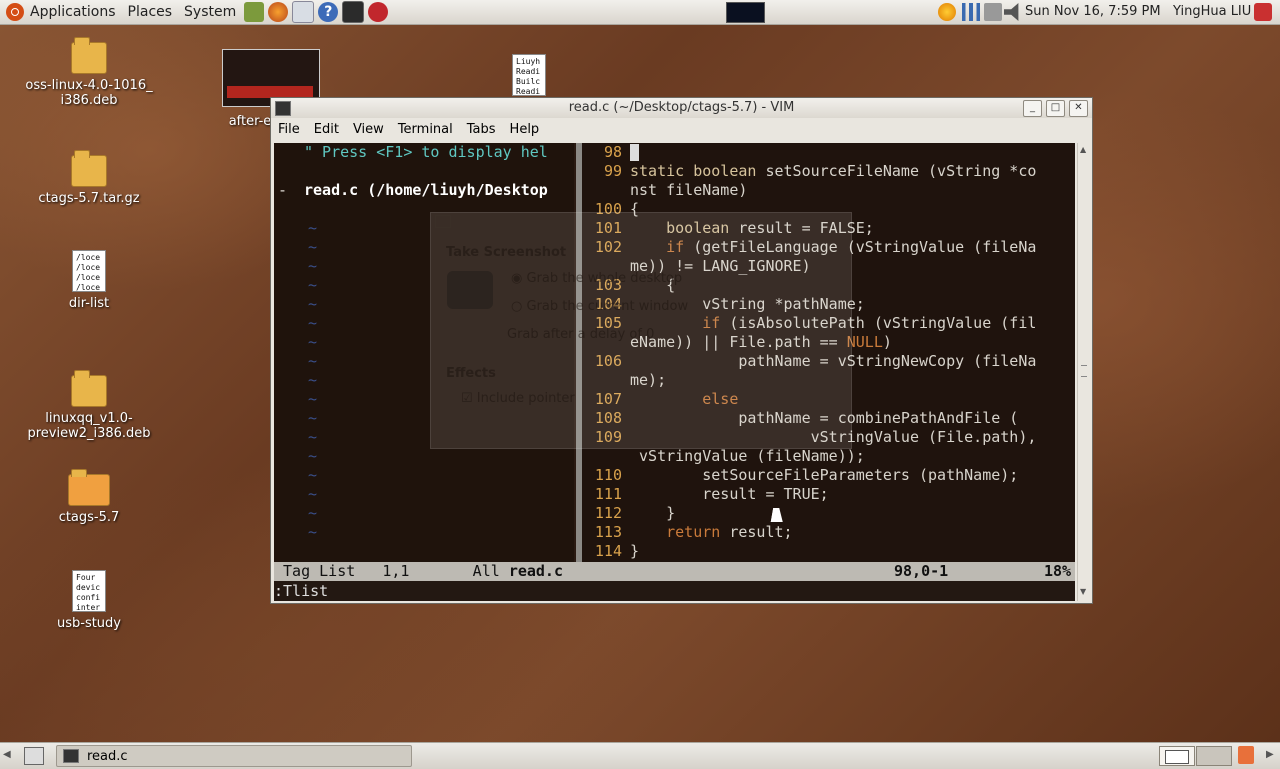  I want to click on text-file-icon: Four devic confi inter, so click(89, 591).